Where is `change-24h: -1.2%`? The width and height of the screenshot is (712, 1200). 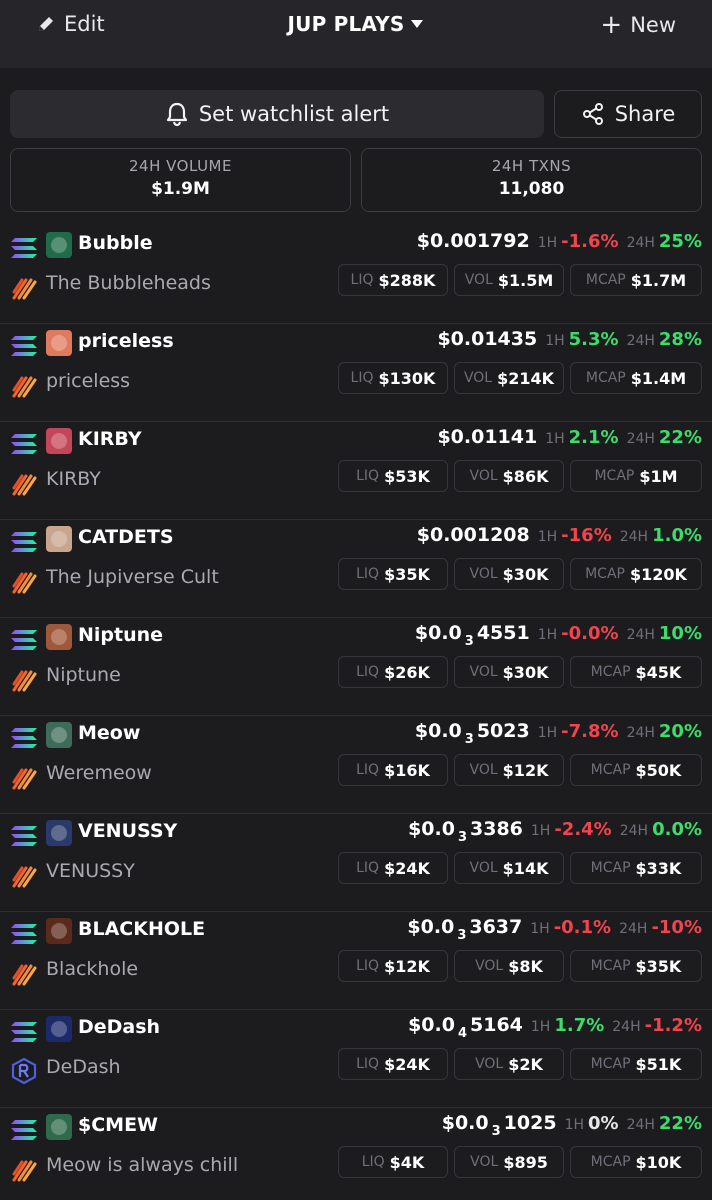
change-24h: -1.2% is located at coordinates (673, 1025).